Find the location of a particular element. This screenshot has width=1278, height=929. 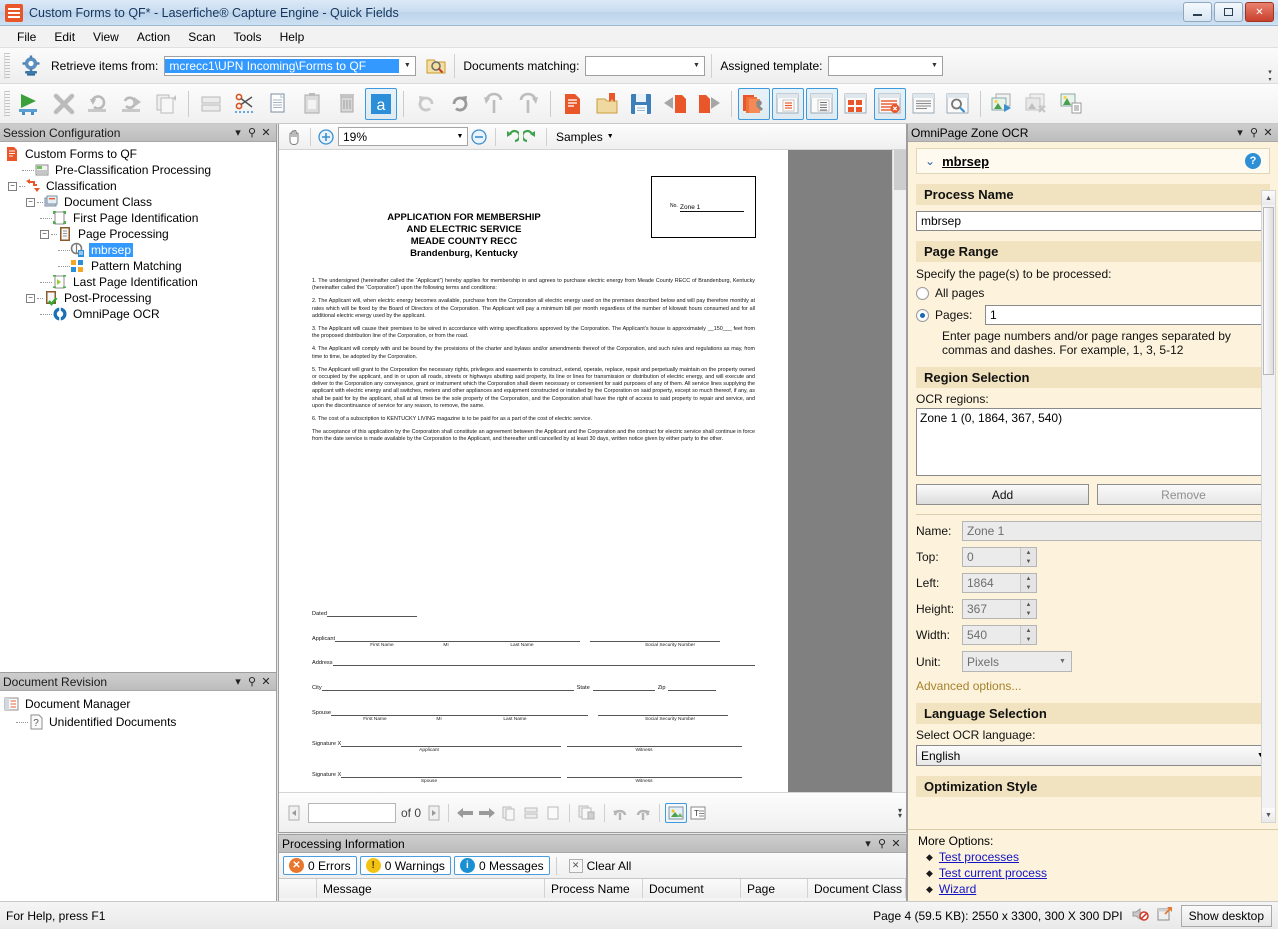

test-processes-link: Test processes is located at coordinates (979, 857).